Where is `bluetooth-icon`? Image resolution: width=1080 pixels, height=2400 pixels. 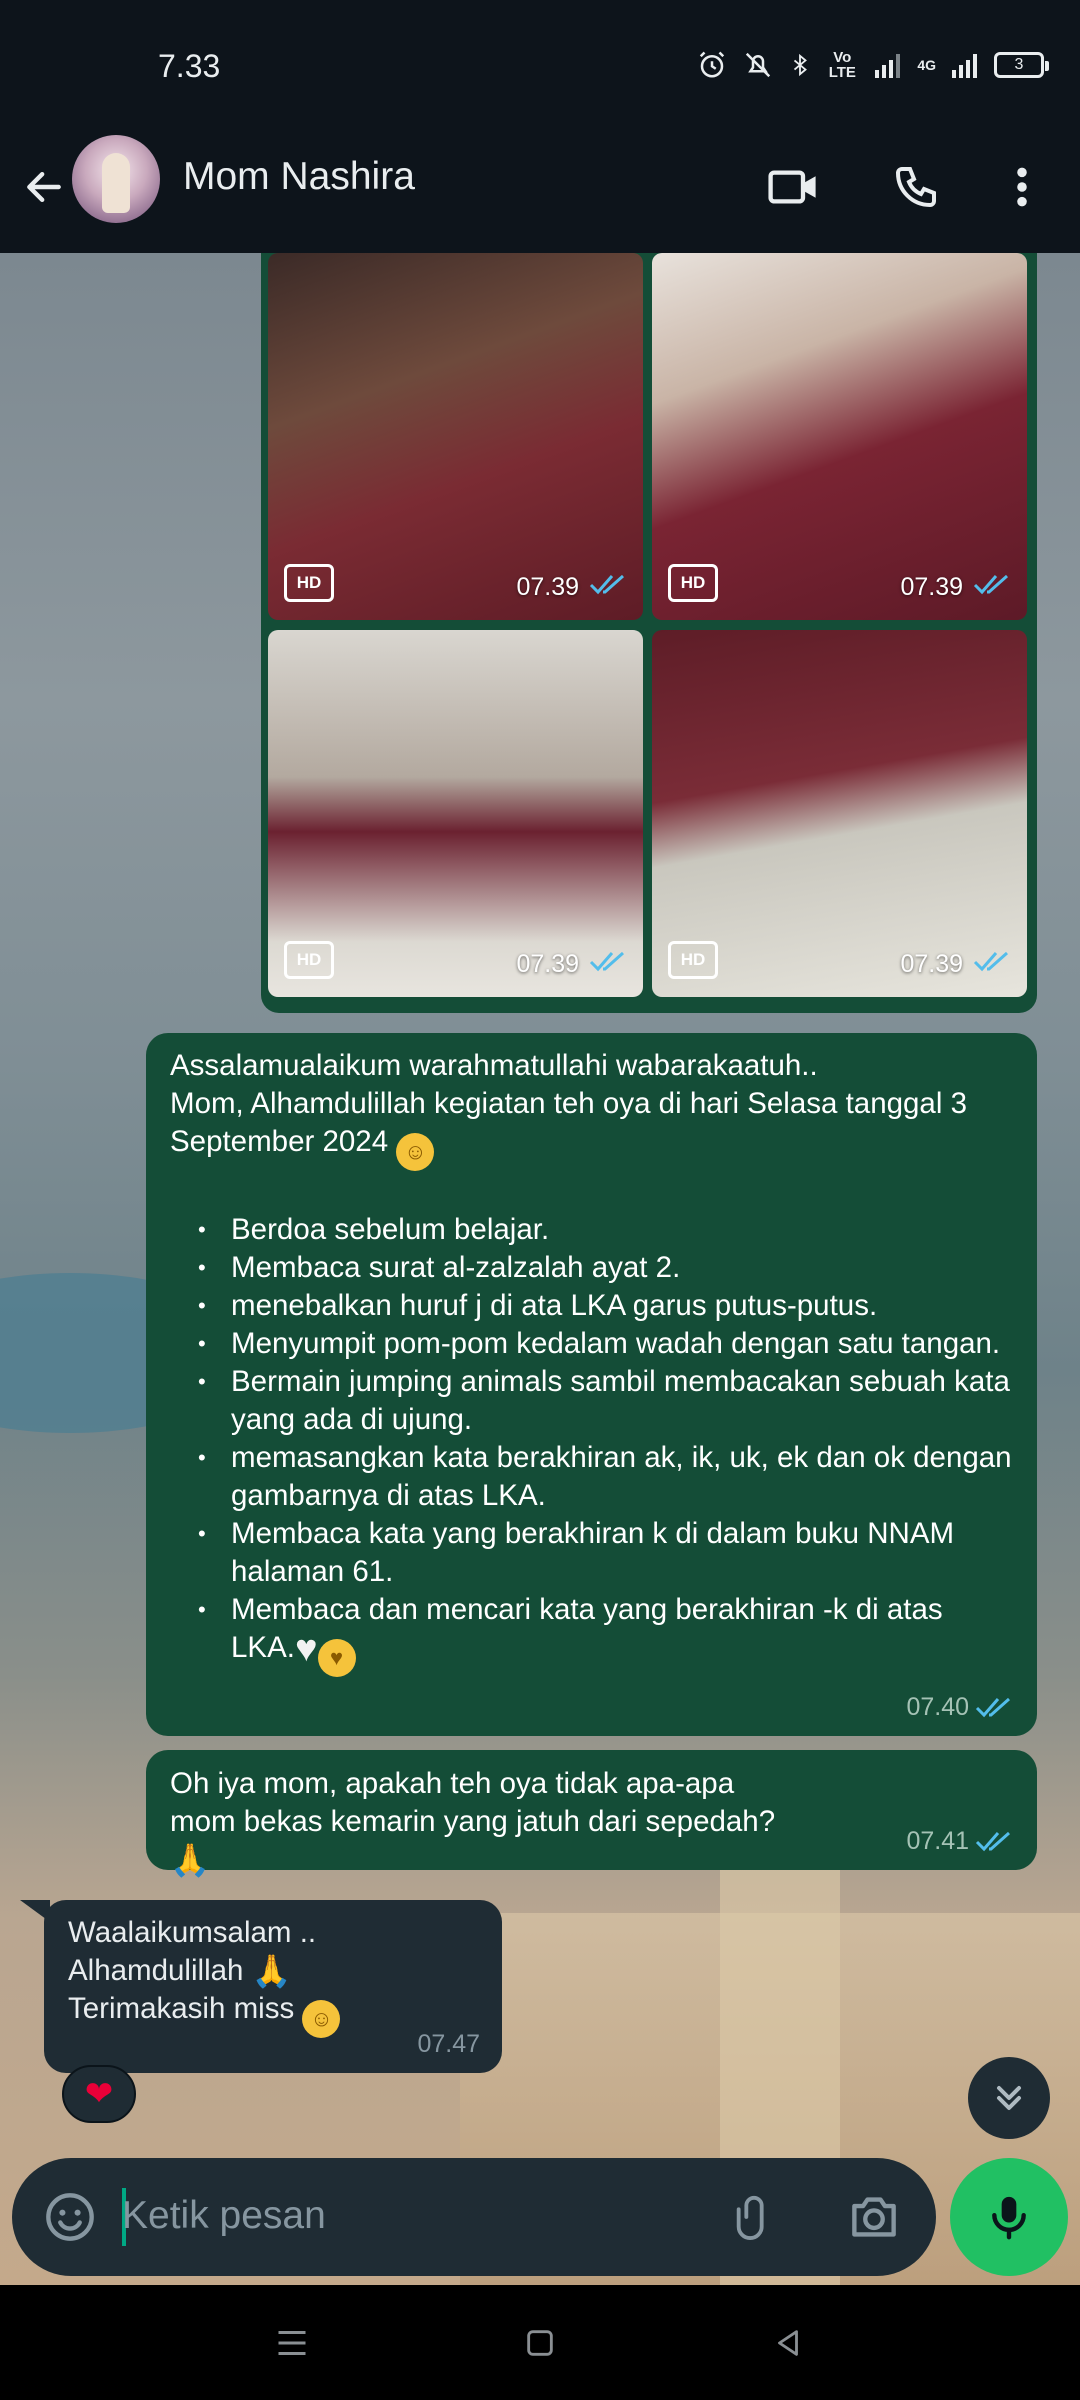
bluetooth-icon is located at coordinates (800, 65).